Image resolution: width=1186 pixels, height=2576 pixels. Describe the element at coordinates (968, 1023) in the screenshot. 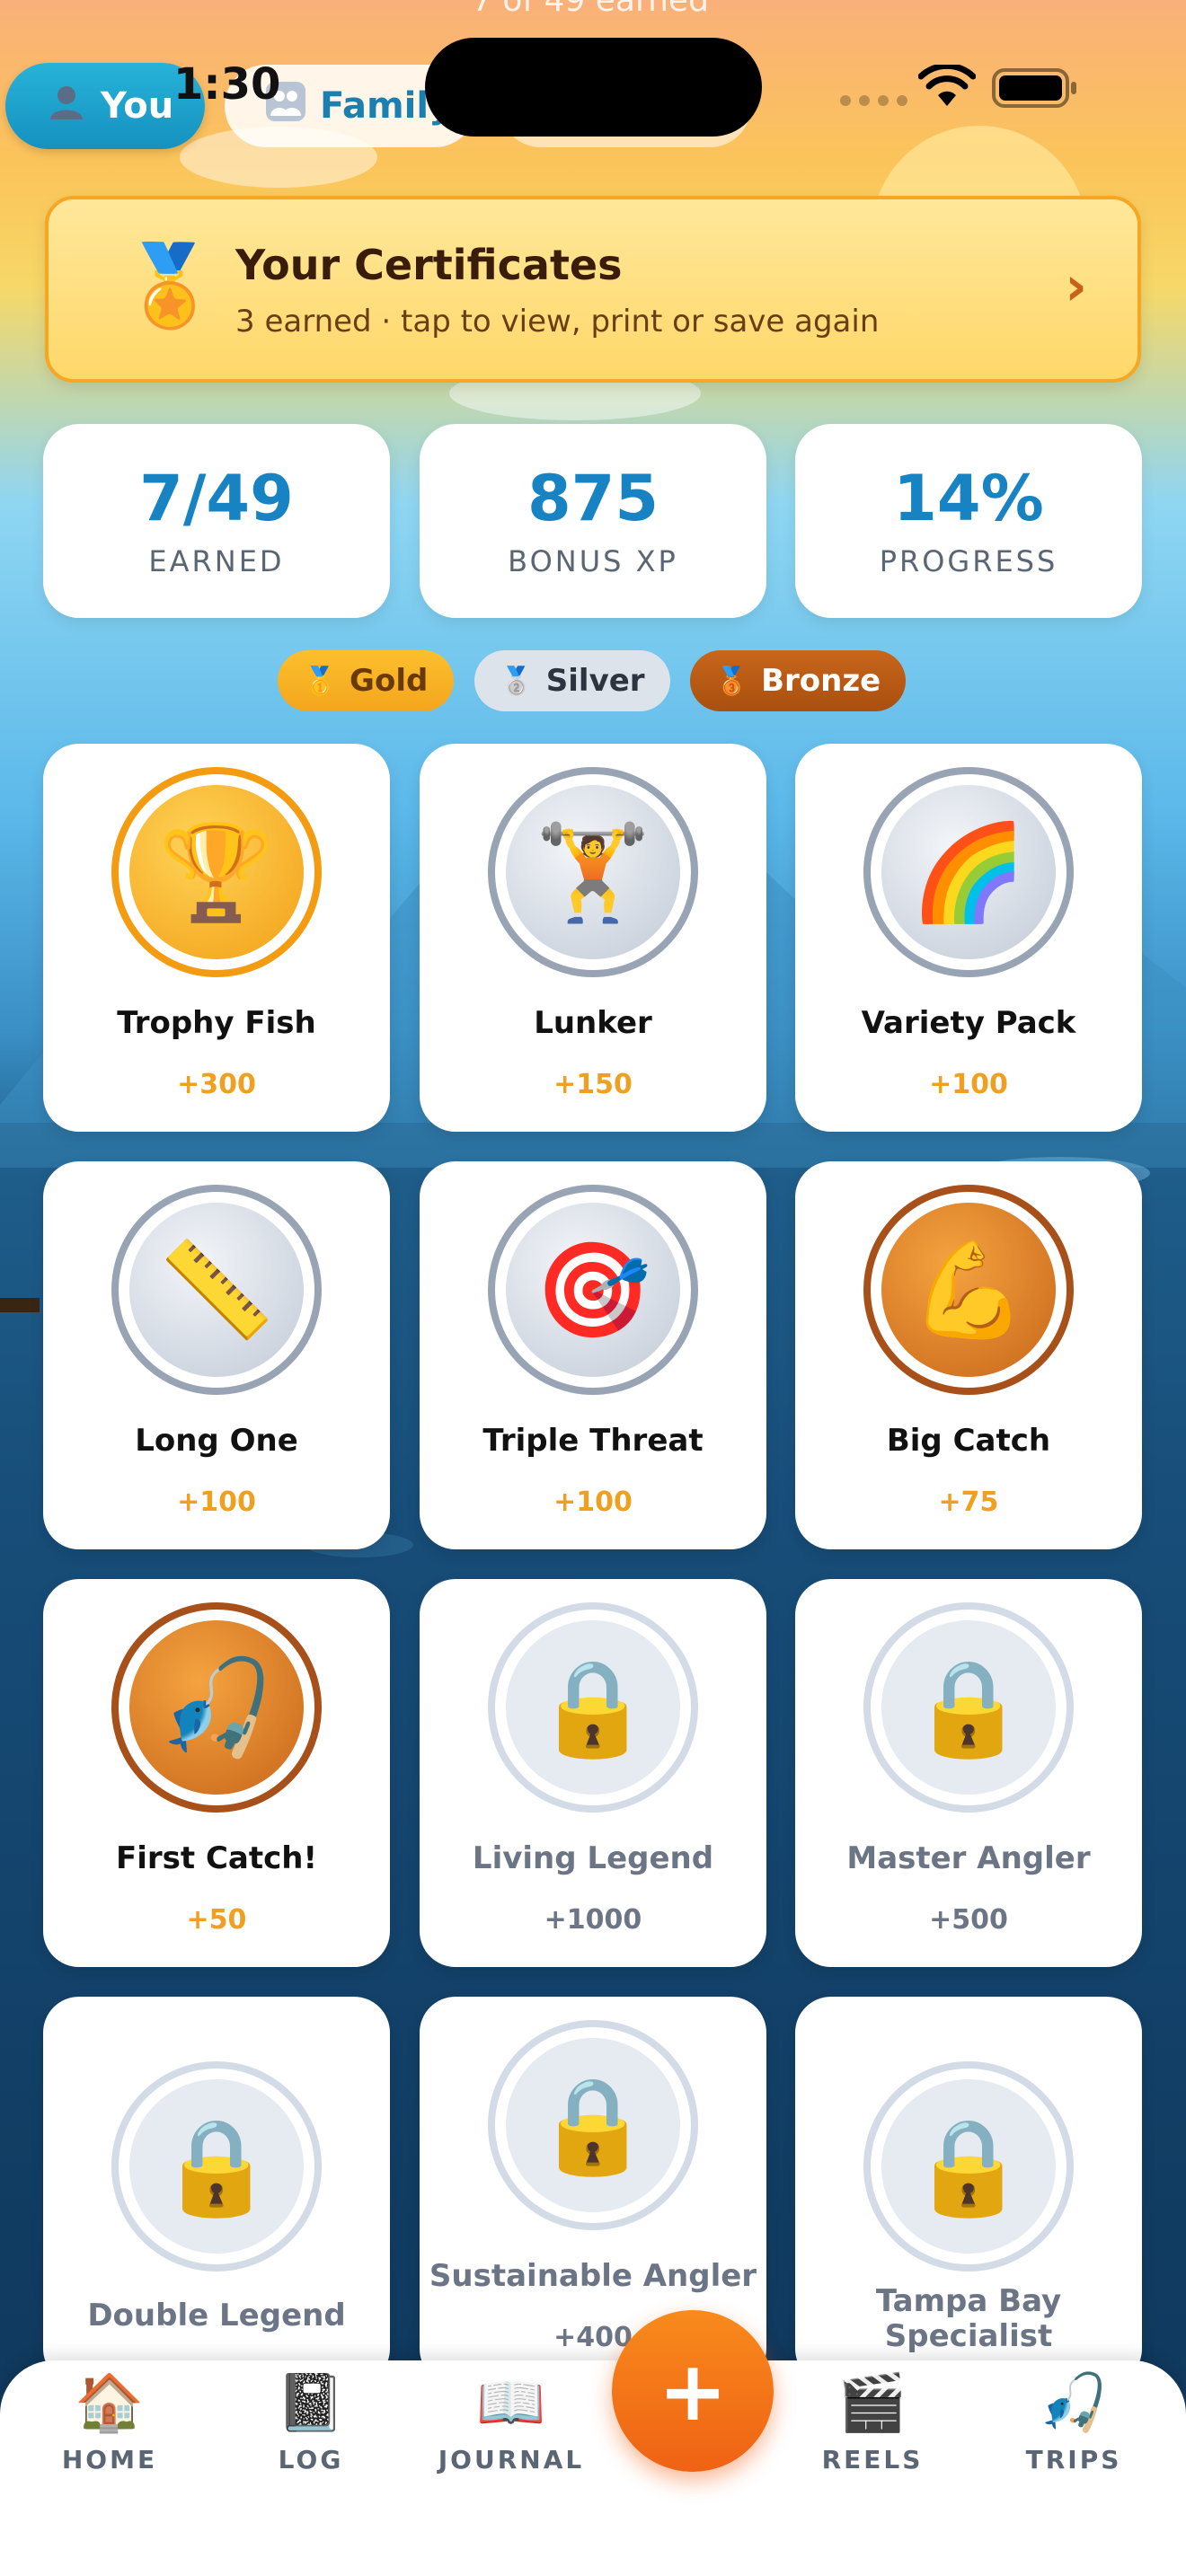

I see `badge-name: Variety Pack` at that location.